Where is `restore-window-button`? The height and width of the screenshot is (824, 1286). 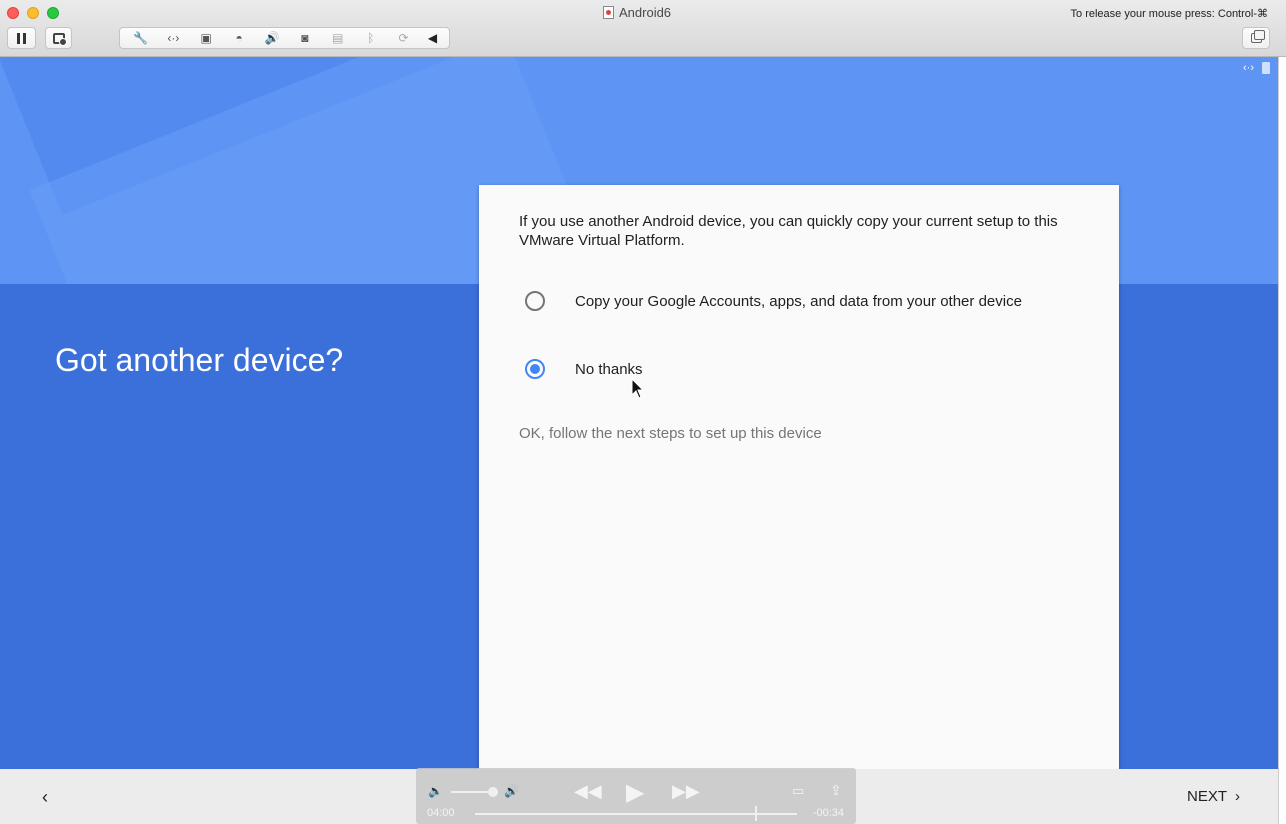 restore-window-button is located at coordinates (1256, 38).